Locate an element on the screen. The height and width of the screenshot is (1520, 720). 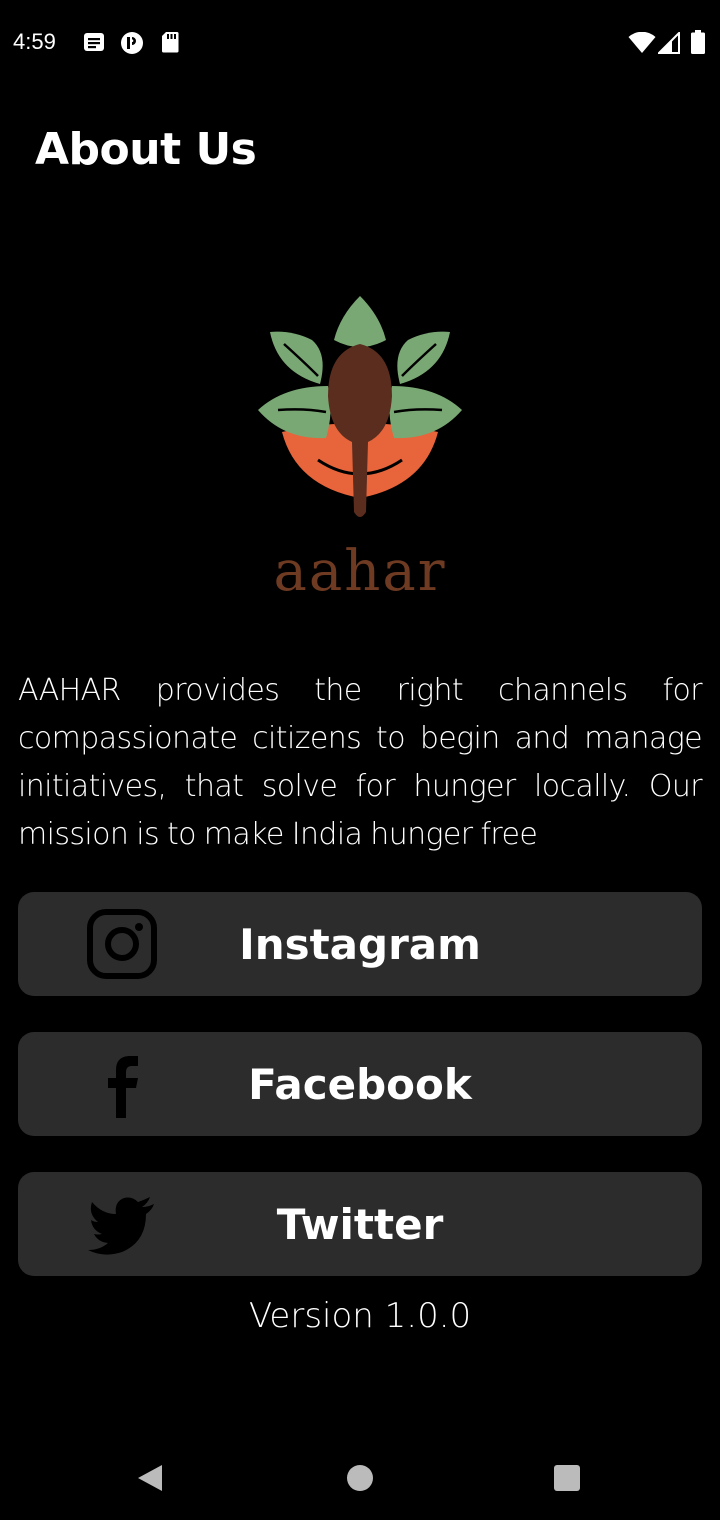
nav-home-button is located at coordinates (360, 1478).